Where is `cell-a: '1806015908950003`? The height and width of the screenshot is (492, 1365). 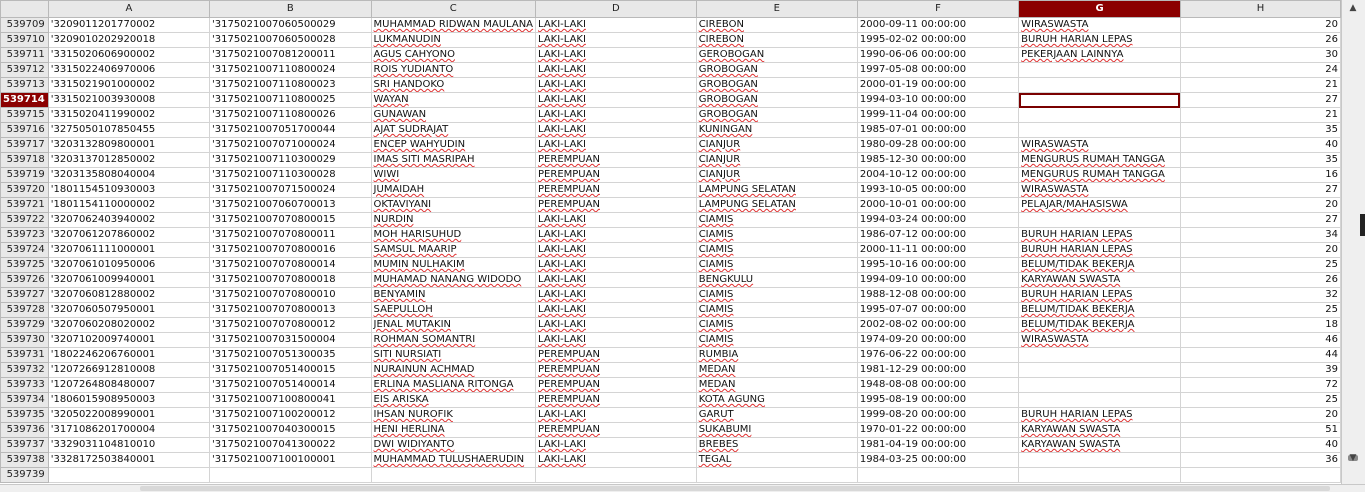 cell-a: '1806015908950003 is located at coordinates (129, 400).